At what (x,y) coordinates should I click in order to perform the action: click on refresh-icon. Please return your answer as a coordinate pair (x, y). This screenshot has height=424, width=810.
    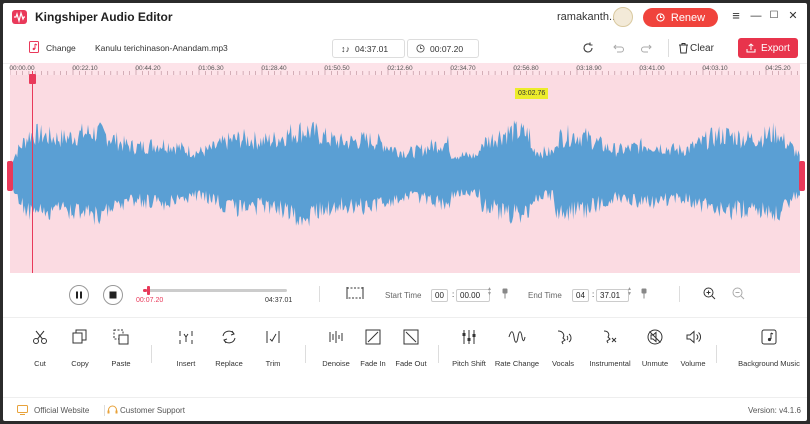
    Looking at the image, I should click on (588, 48).